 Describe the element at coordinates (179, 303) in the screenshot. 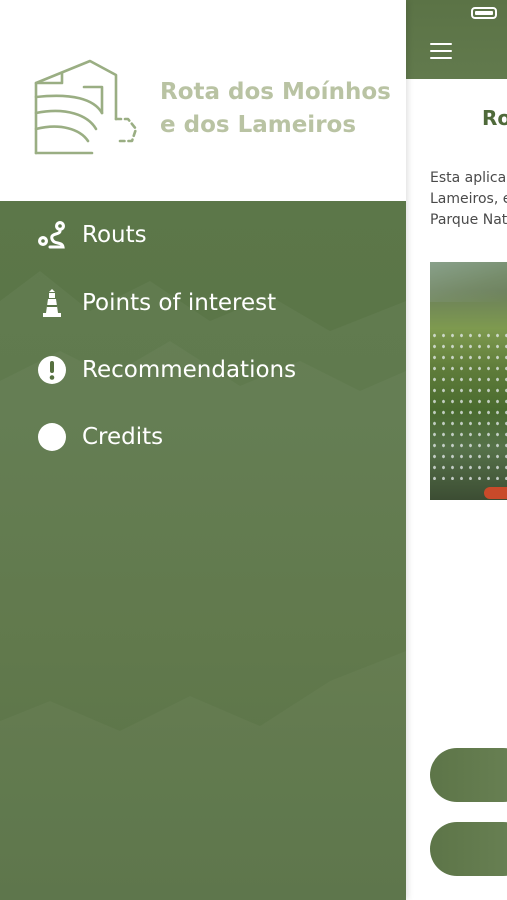

I see `menu-item-label: Points of interest` at that location.